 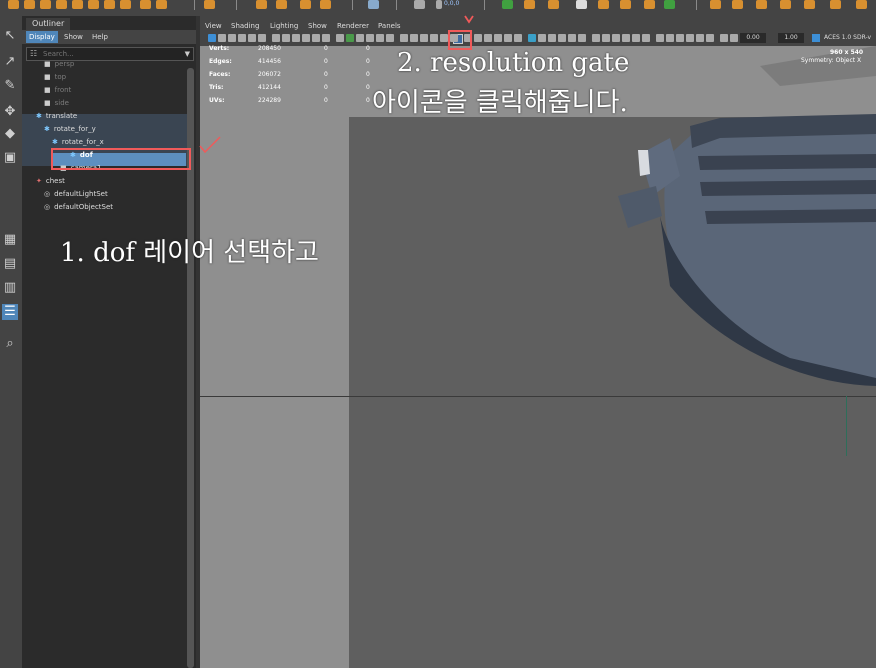 What do you see at coordinates (48, 24) in the screenshot?
I see `outliner-tab: Outliner` at bounding box center [48, 24].